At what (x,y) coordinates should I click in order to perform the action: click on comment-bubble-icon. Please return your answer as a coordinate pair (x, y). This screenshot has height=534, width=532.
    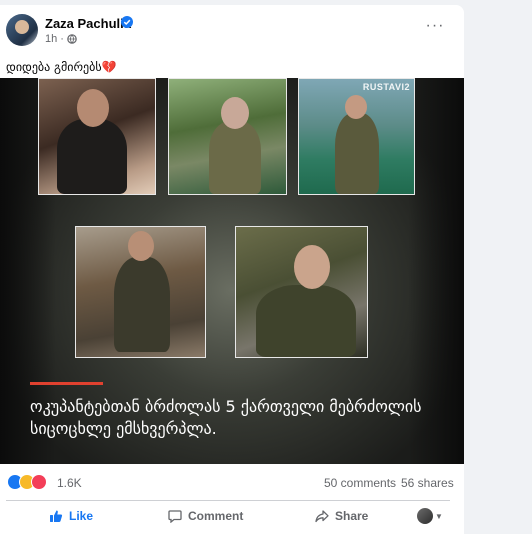
    Looking at the image, I should click on (175, 516).